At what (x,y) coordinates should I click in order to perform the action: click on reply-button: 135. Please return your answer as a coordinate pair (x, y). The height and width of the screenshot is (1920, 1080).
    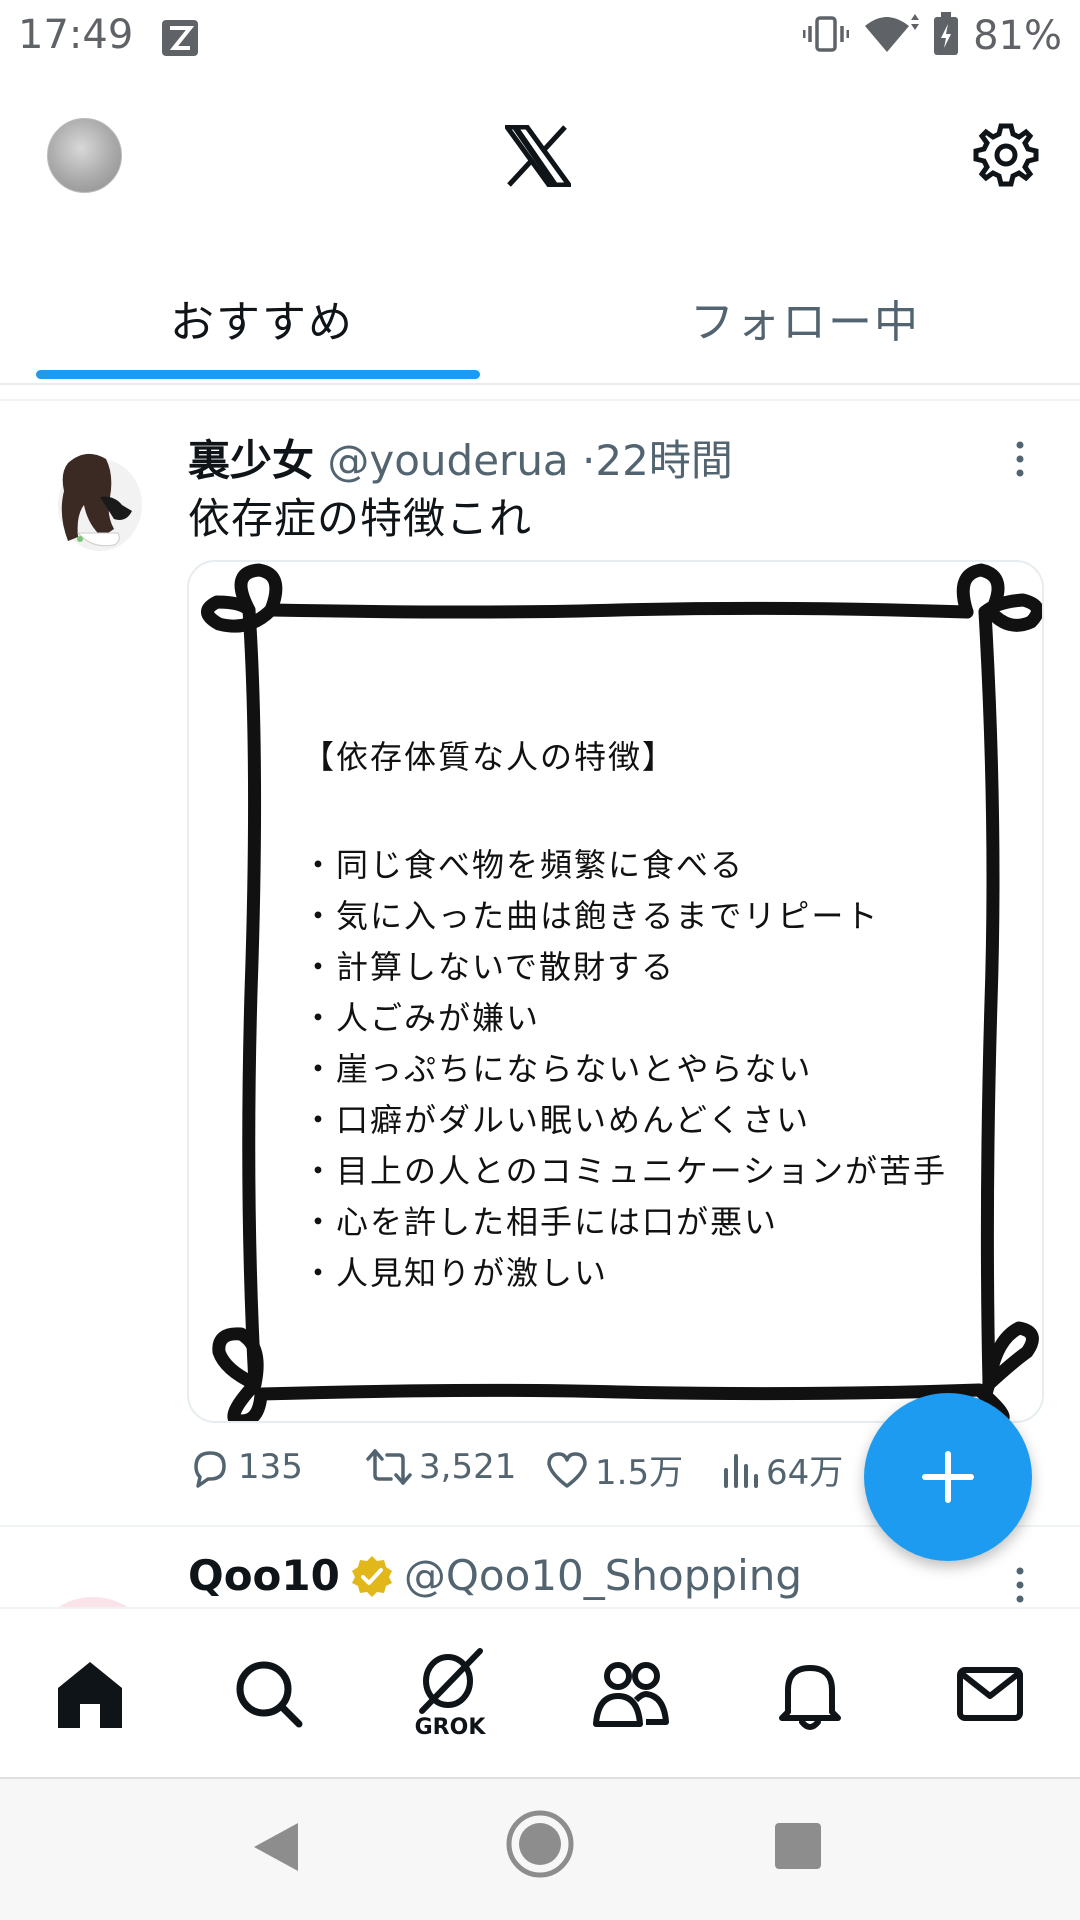
    Looking at the image, I should click on (245, 1467).